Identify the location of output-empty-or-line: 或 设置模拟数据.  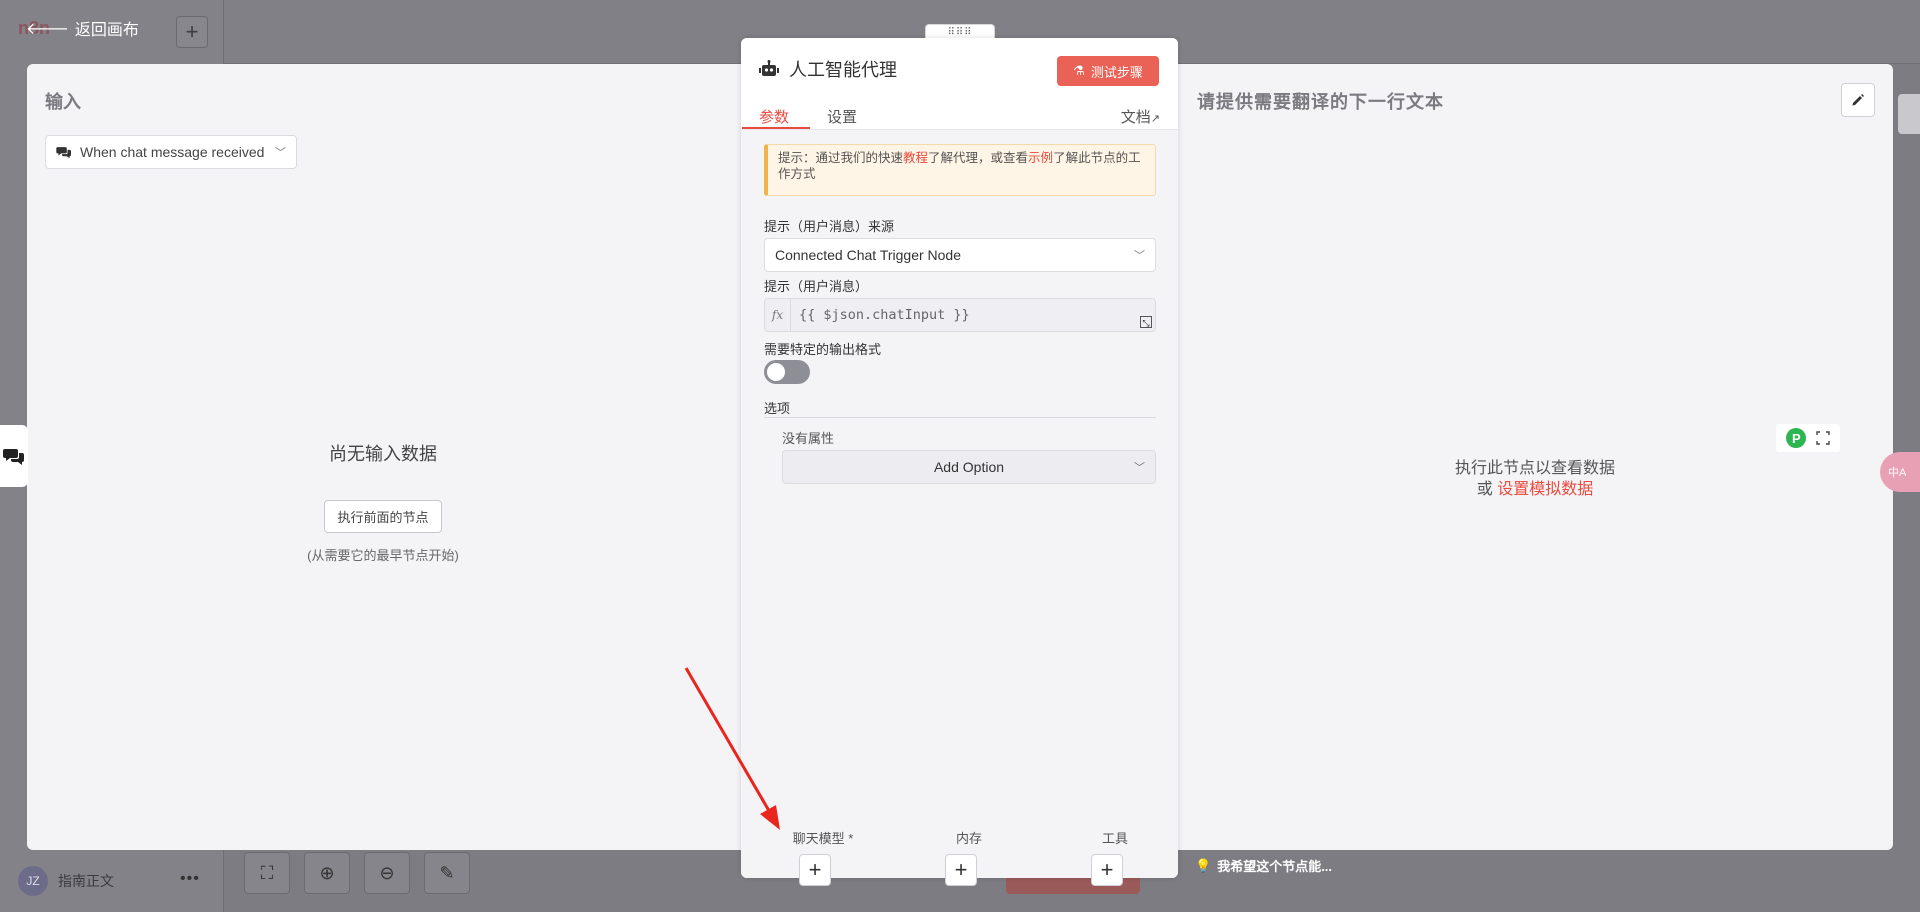
(1535, 489).